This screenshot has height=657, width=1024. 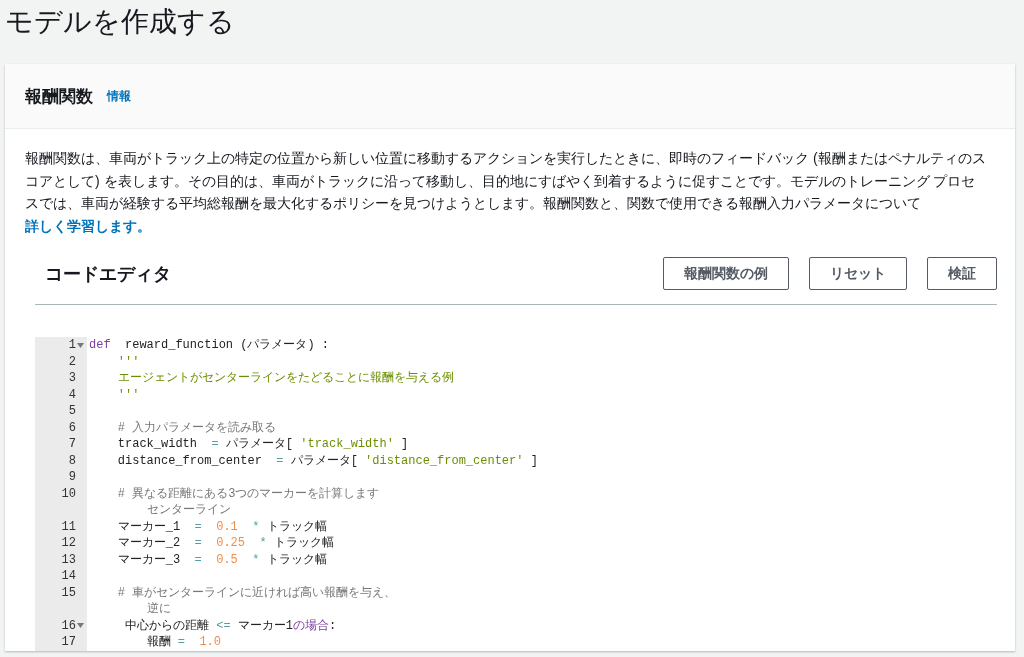 I want to click on line-number: 6, so click(x=72, y=427).